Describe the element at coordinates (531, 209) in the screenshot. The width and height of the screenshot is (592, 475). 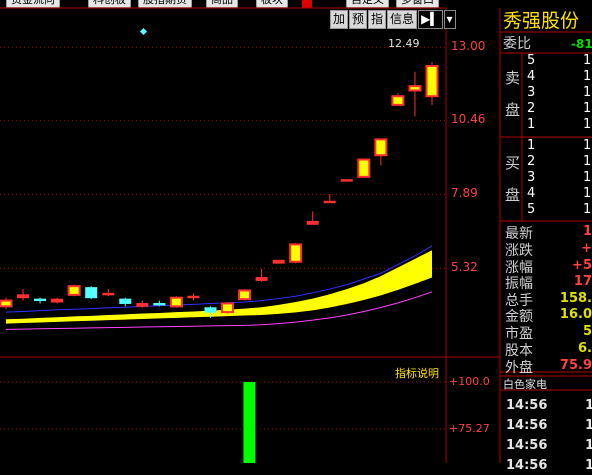
I see `buy-level-number: 5` at that location.